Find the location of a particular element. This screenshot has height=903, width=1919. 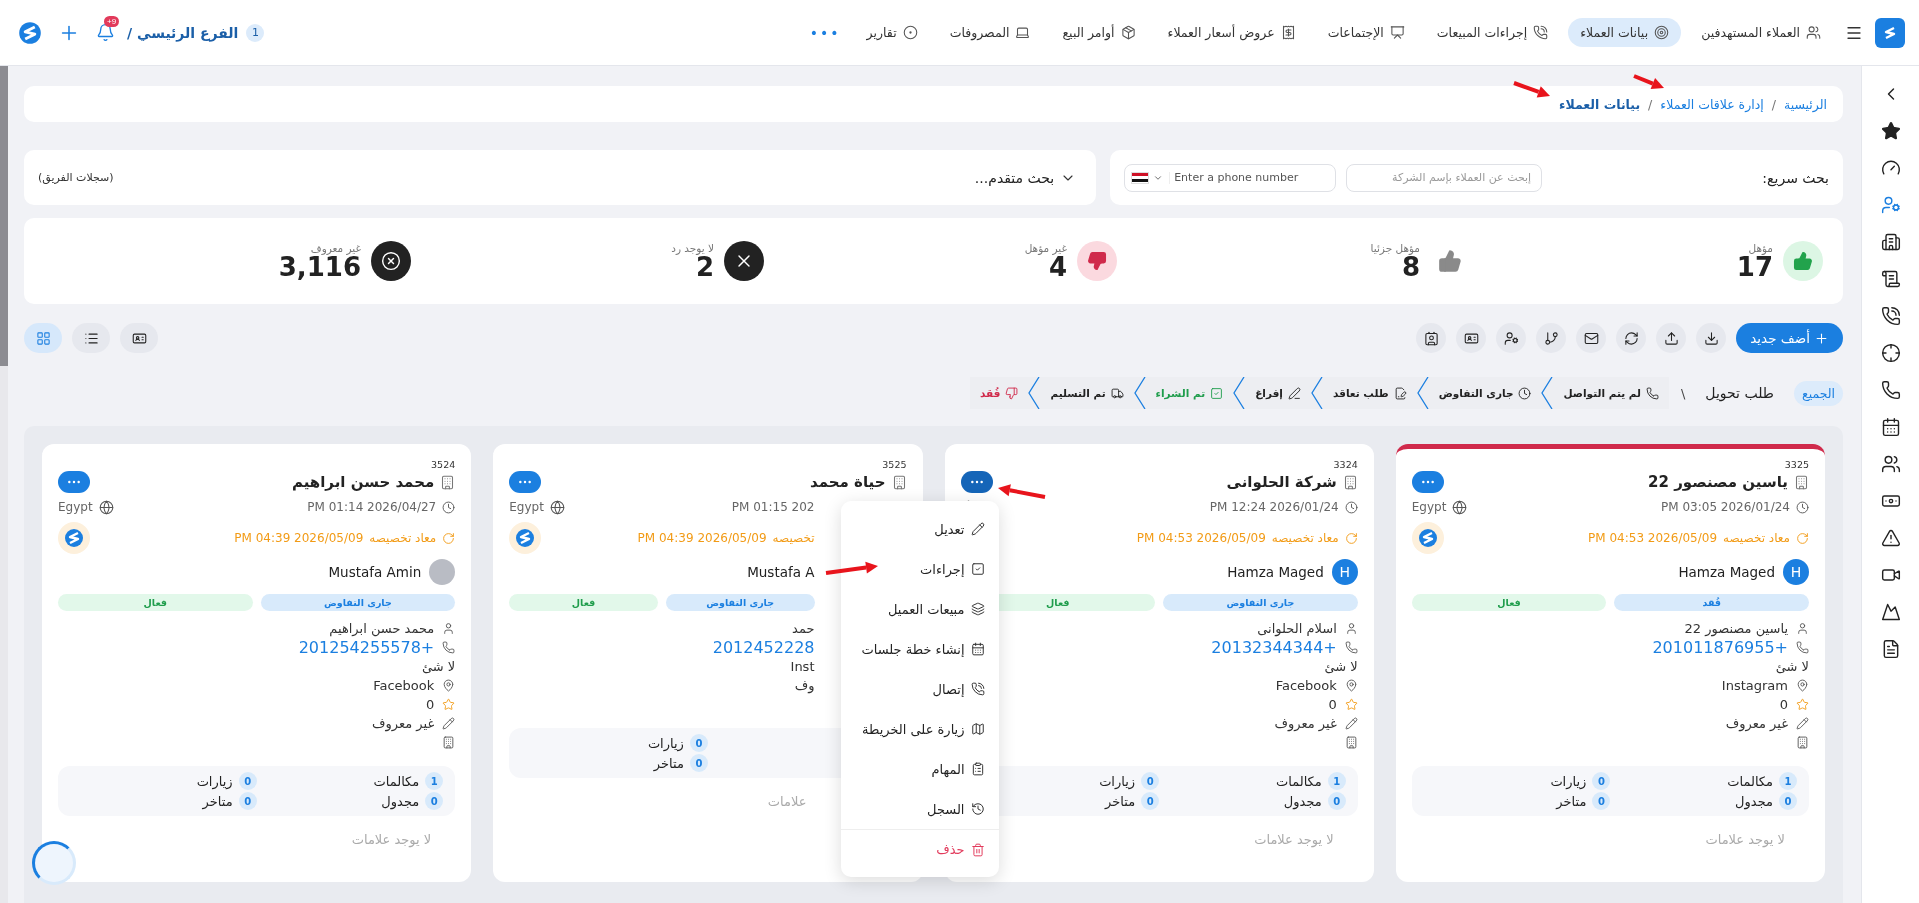

nav-tab: العملاء المستهدفين is located at coordinates (1761, 32).